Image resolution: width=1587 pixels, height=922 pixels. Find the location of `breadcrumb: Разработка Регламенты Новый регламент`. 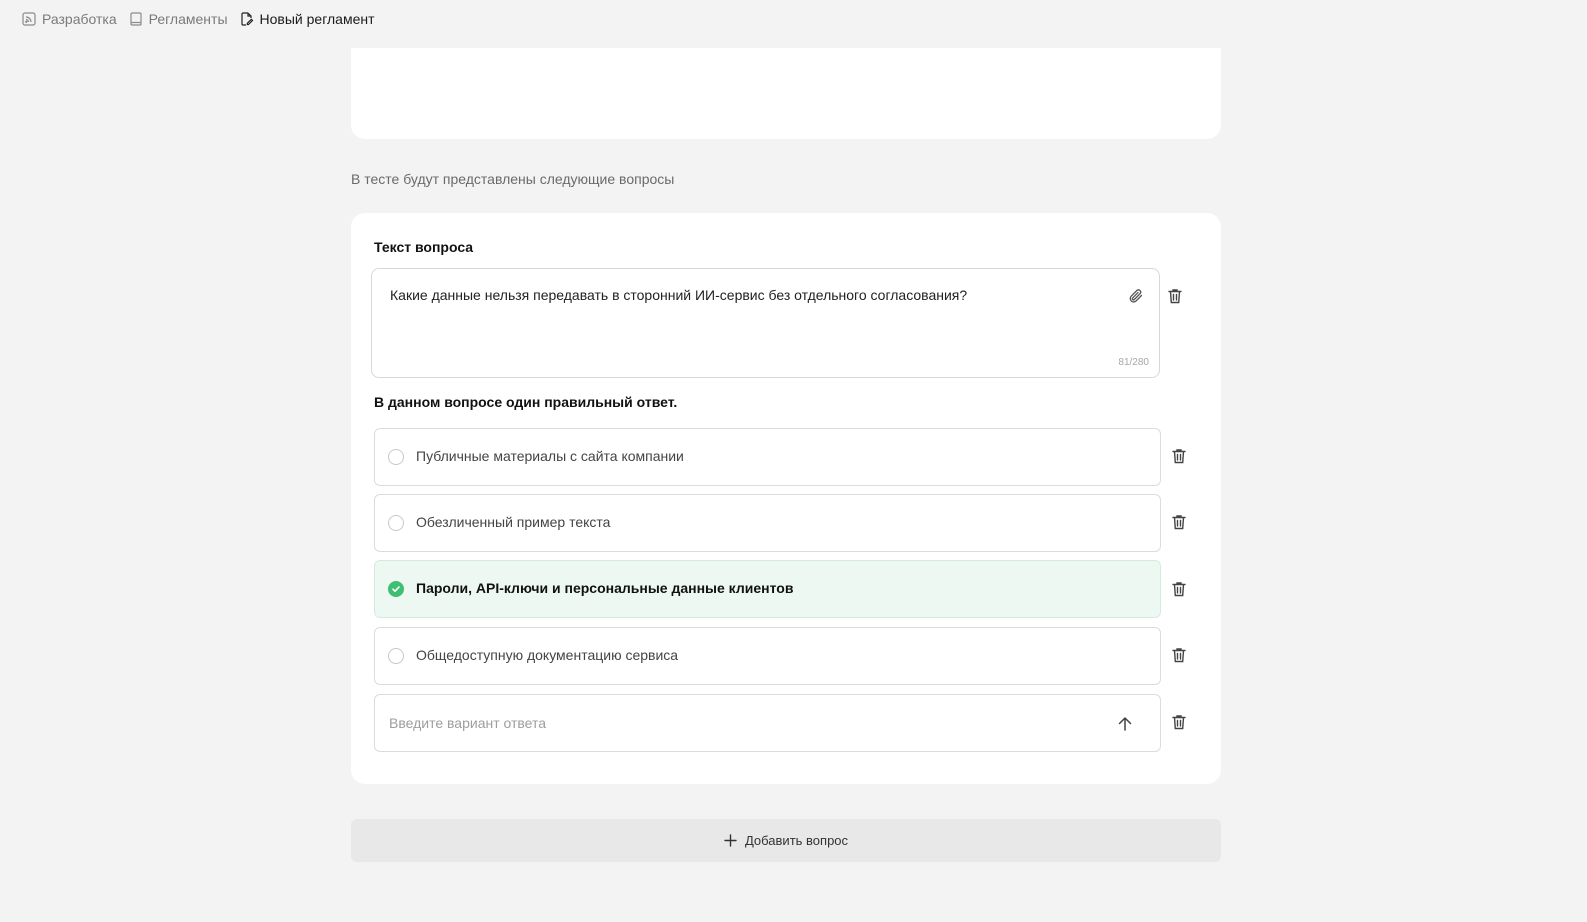

breadcrumb: Разработка Регламенты Новый регламент is located at coordinates (204, 19).